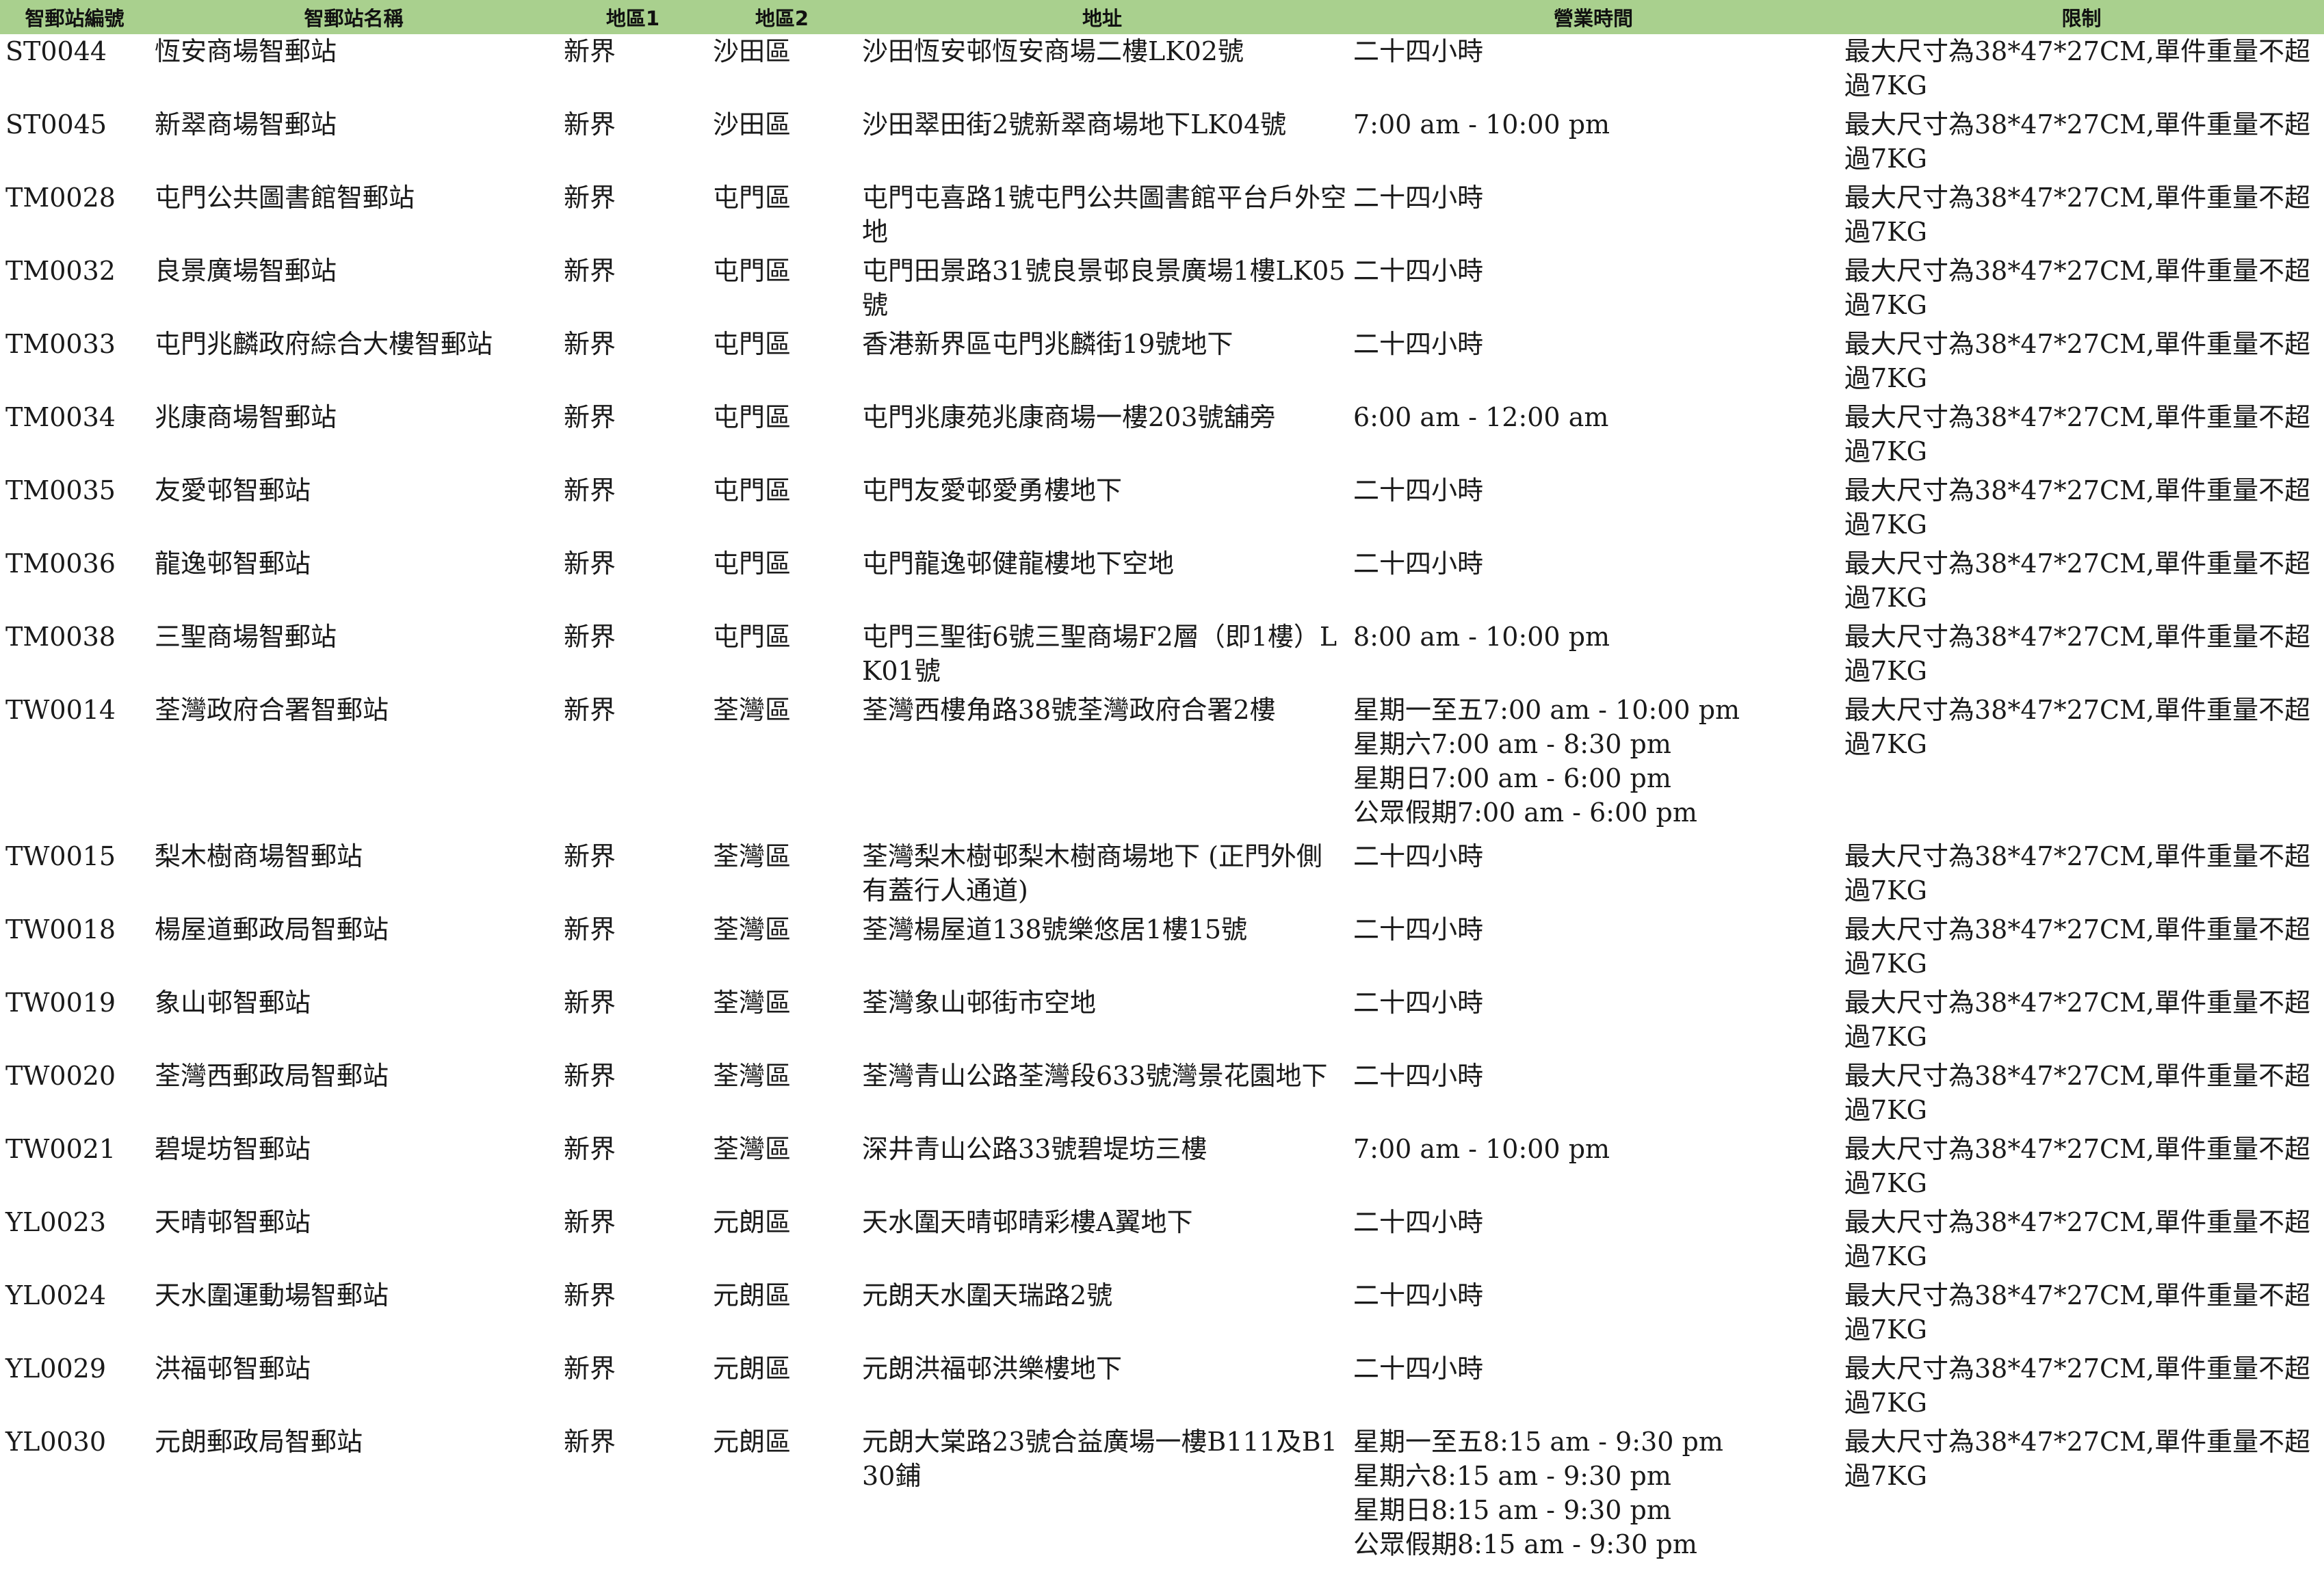 This screenshot has height=1571, width=2324. Describe the element at coordinates (353, 1498) in the screenshot. I see `cell-station-name: 元朗郵政局智郵站` at that location.